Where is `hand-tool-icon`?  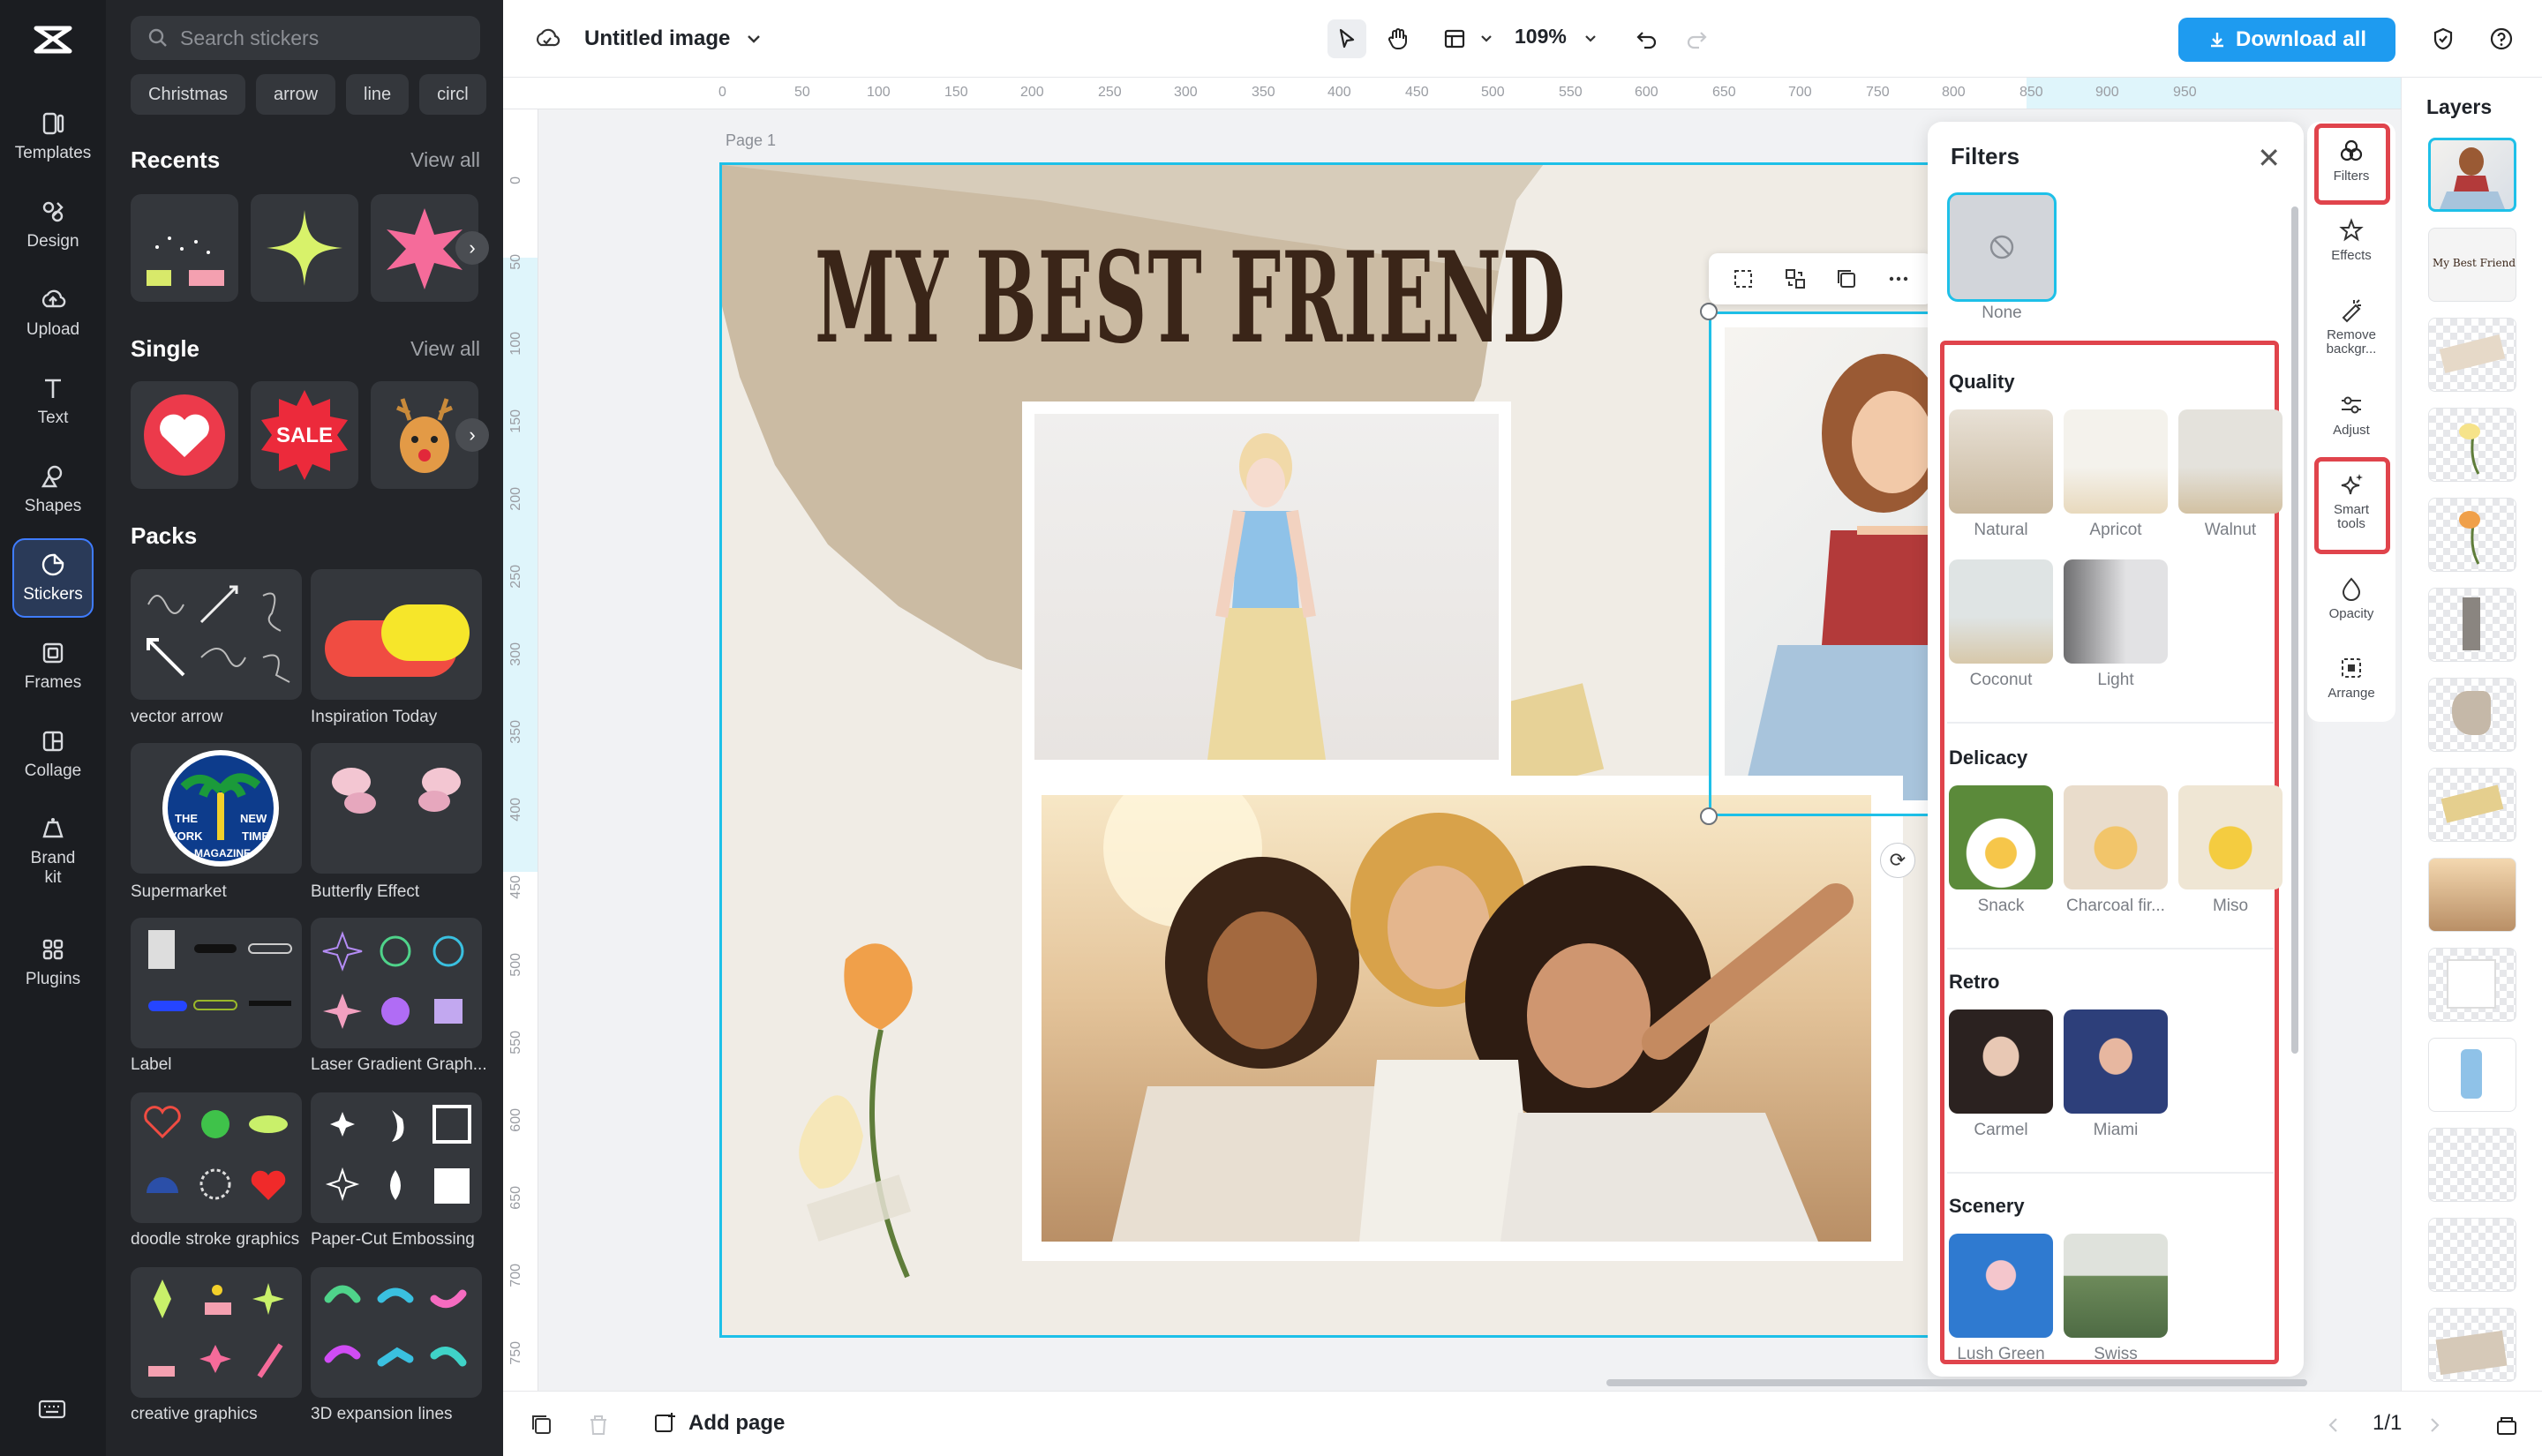 hand-tool-icon is located at coordinates (1398, 38).